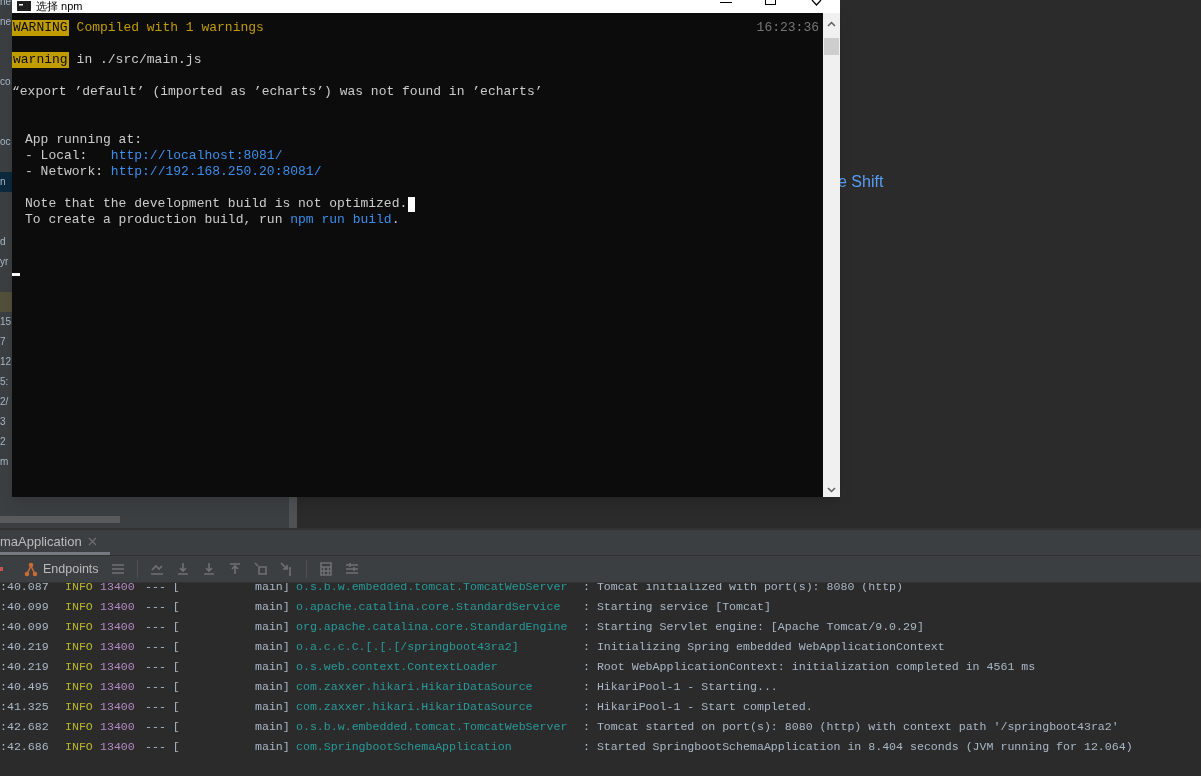 The width and height of the screenshot is (1201, 776). What do you see at coordinates (139, 60) in the screenshot?
I see `console-text: in ./src/main.js` at bounding box center [139, 60].